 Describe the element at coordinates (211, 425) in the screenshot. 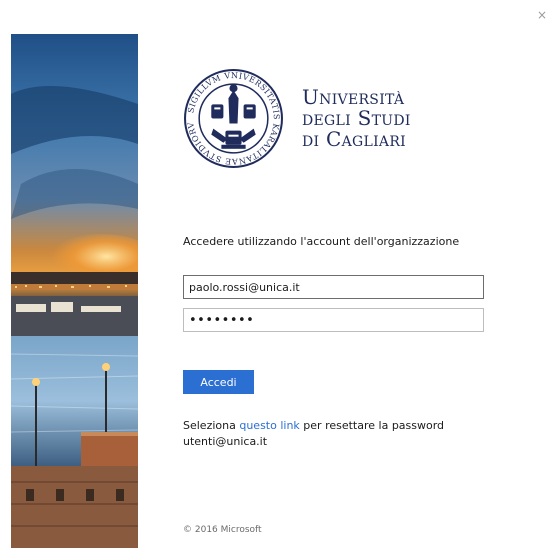

I see `help-prefix: Seleziona` at that location.